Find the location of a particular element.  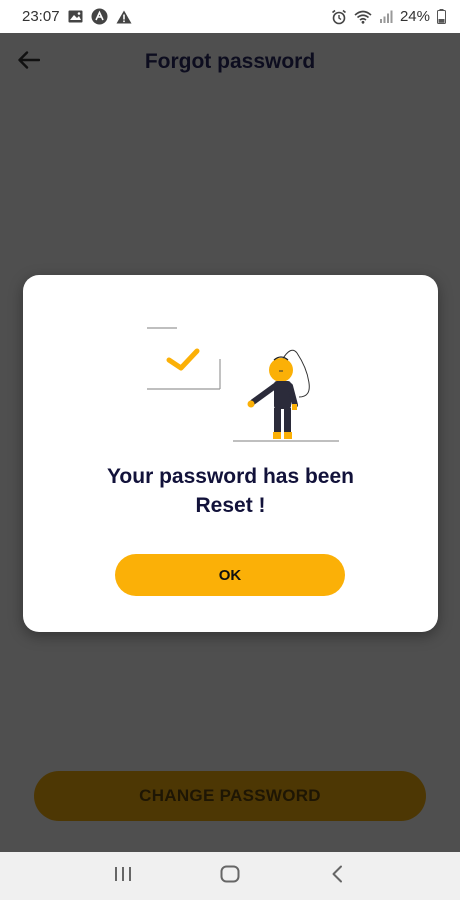

app-bar: Forgot password is located at coordinates (230, 62).